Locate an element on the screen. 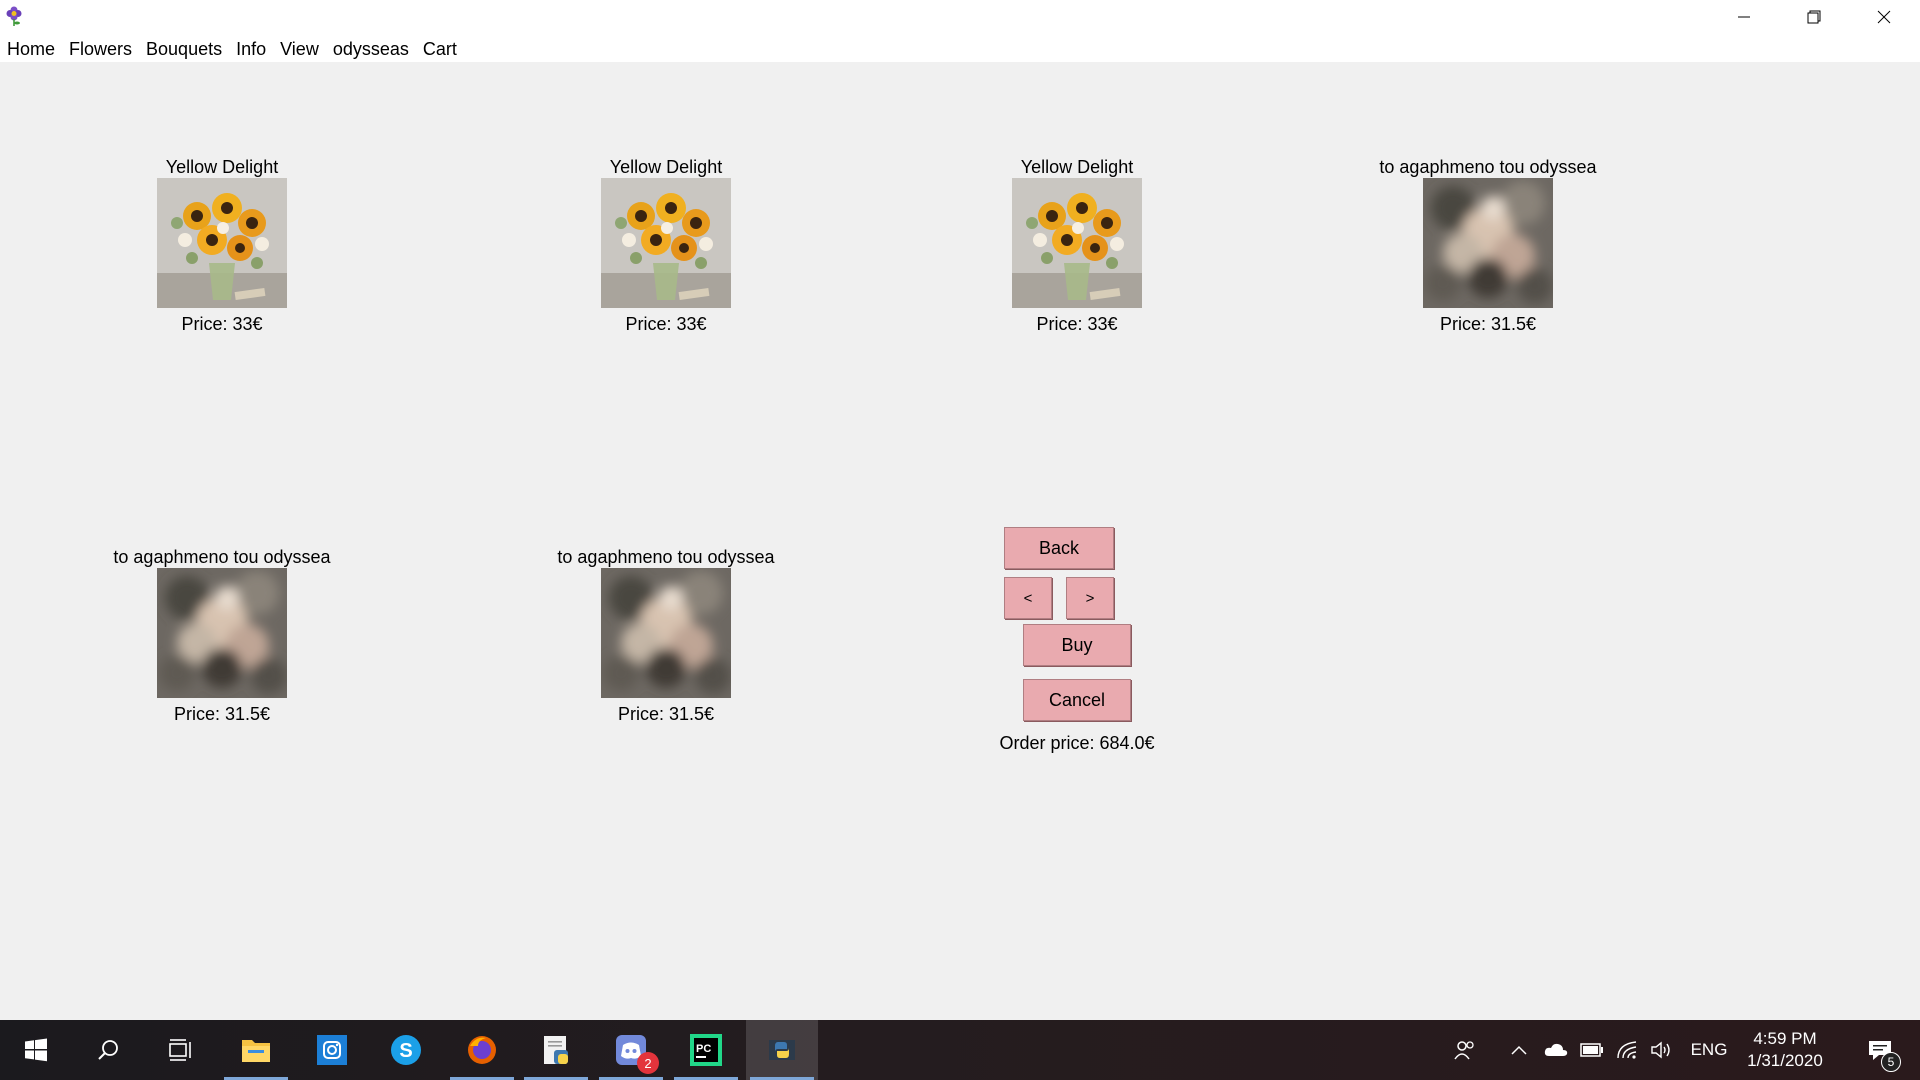 The image size is (1920, 1080). python-file-icon is located at coordinates (556, 1050).